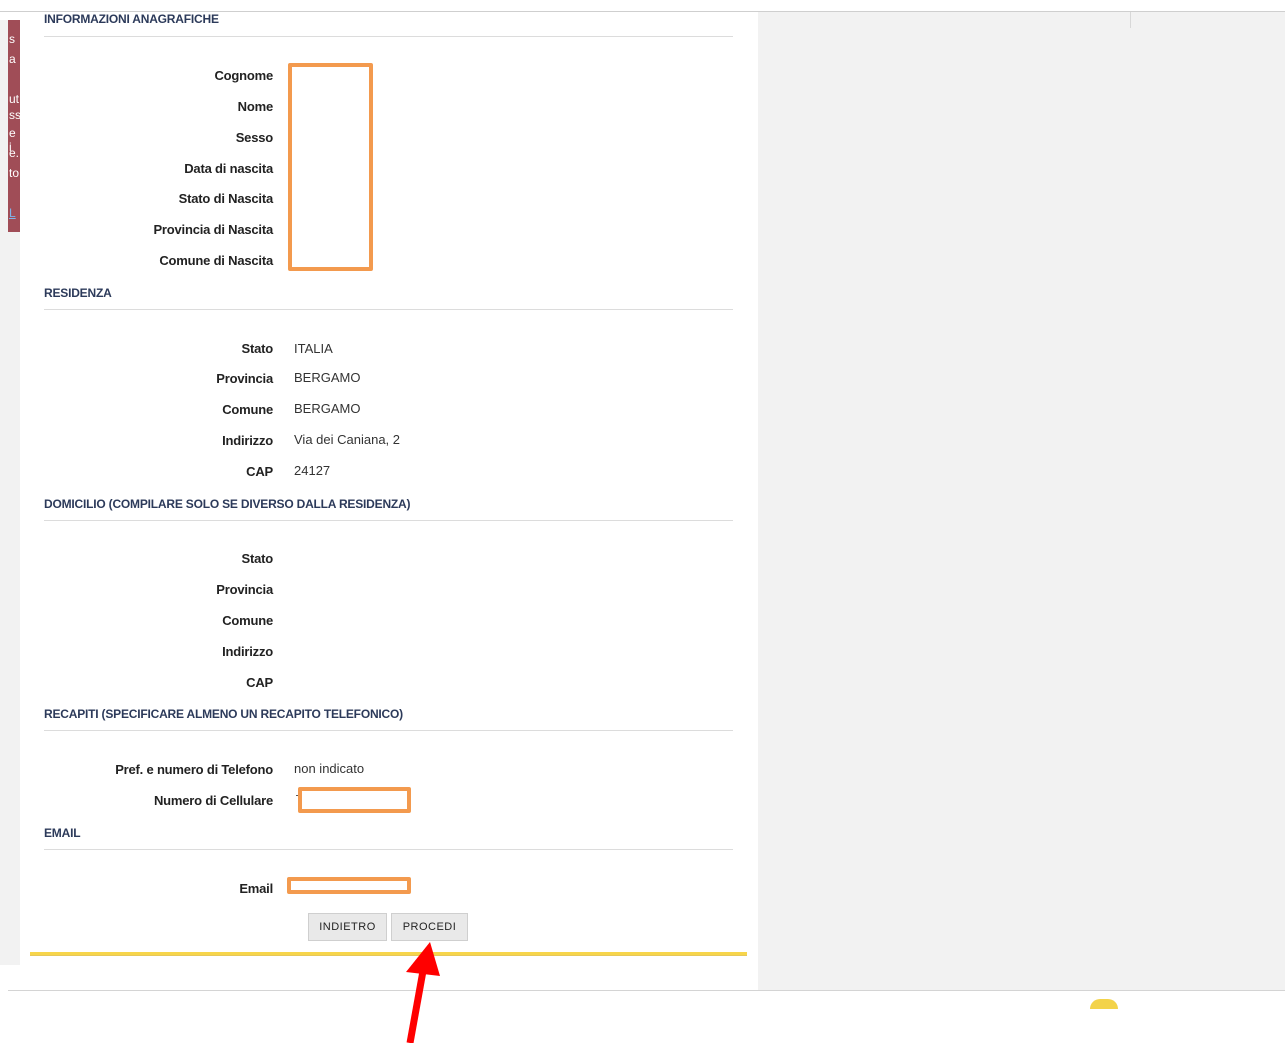  Describe the element at coordinates (257, 348) in the screenshot. I see `residenza-stato-label: Stato` at that location.